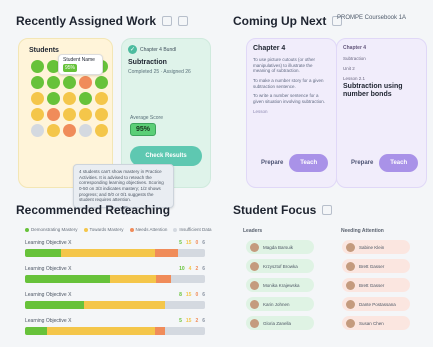  Describe the element at coordinates (180, 243) in the screenshot. I see `objective-count: 5` at that location.